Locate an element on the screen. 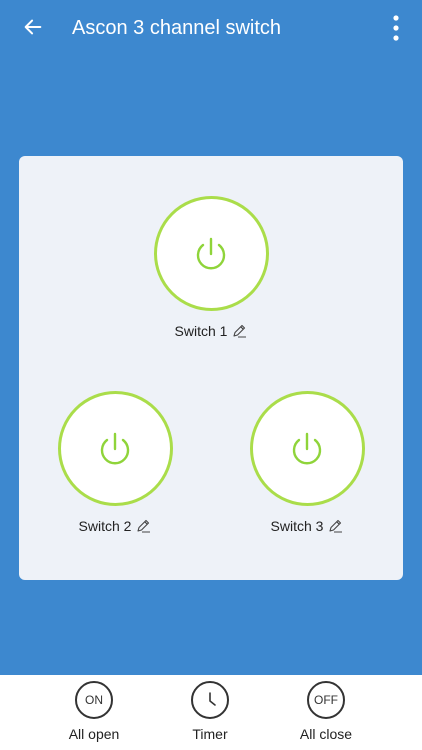 This screenshot has height=750, width=422. on-icon-text: ON is located at coordinates (94, 700).